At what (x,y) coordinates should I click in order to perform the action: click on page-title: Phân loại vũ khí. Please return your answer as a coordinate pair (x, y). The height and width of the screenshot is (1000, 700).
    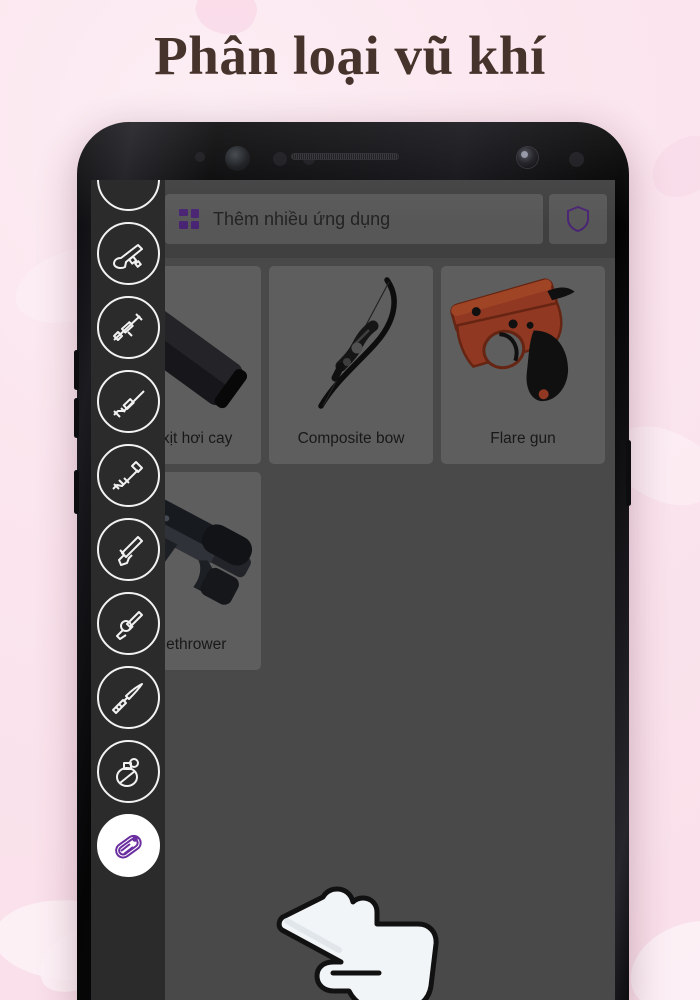
    Looking at the image, I should click on (350, 55).